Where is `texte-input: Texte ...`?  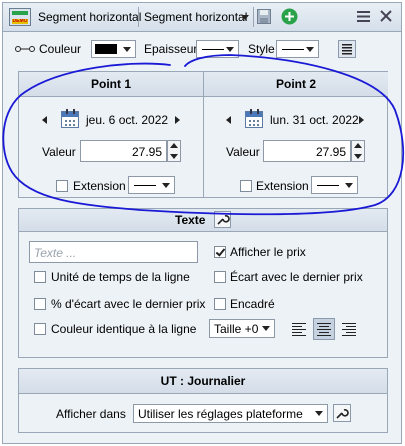
texte-input: Texte ... is located at coordinates (113, 252).